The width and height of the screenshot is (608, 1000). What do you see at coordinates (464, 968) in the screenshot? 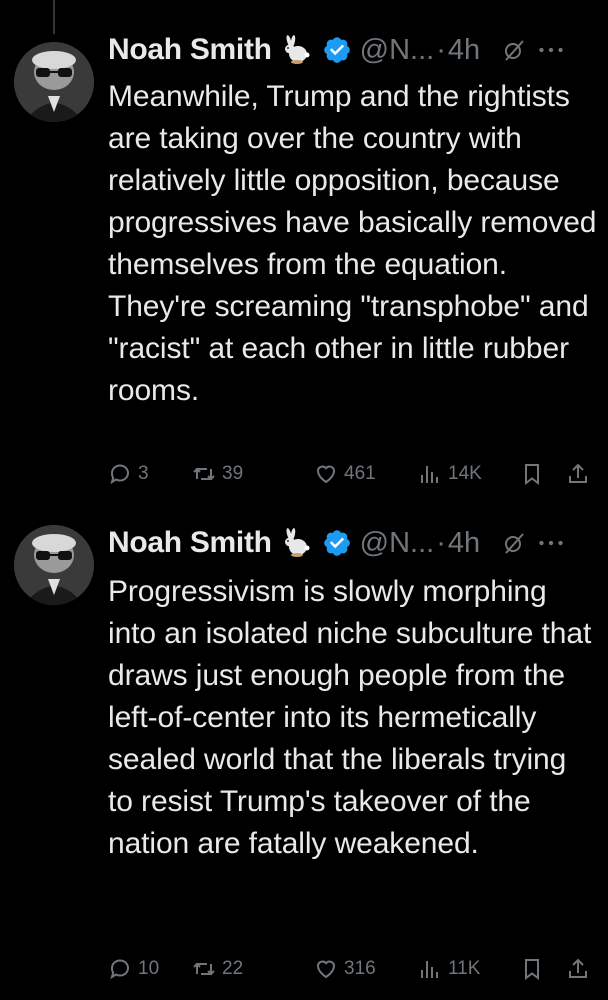
I see `views-count: 11K` at bounding box center [464, 968].